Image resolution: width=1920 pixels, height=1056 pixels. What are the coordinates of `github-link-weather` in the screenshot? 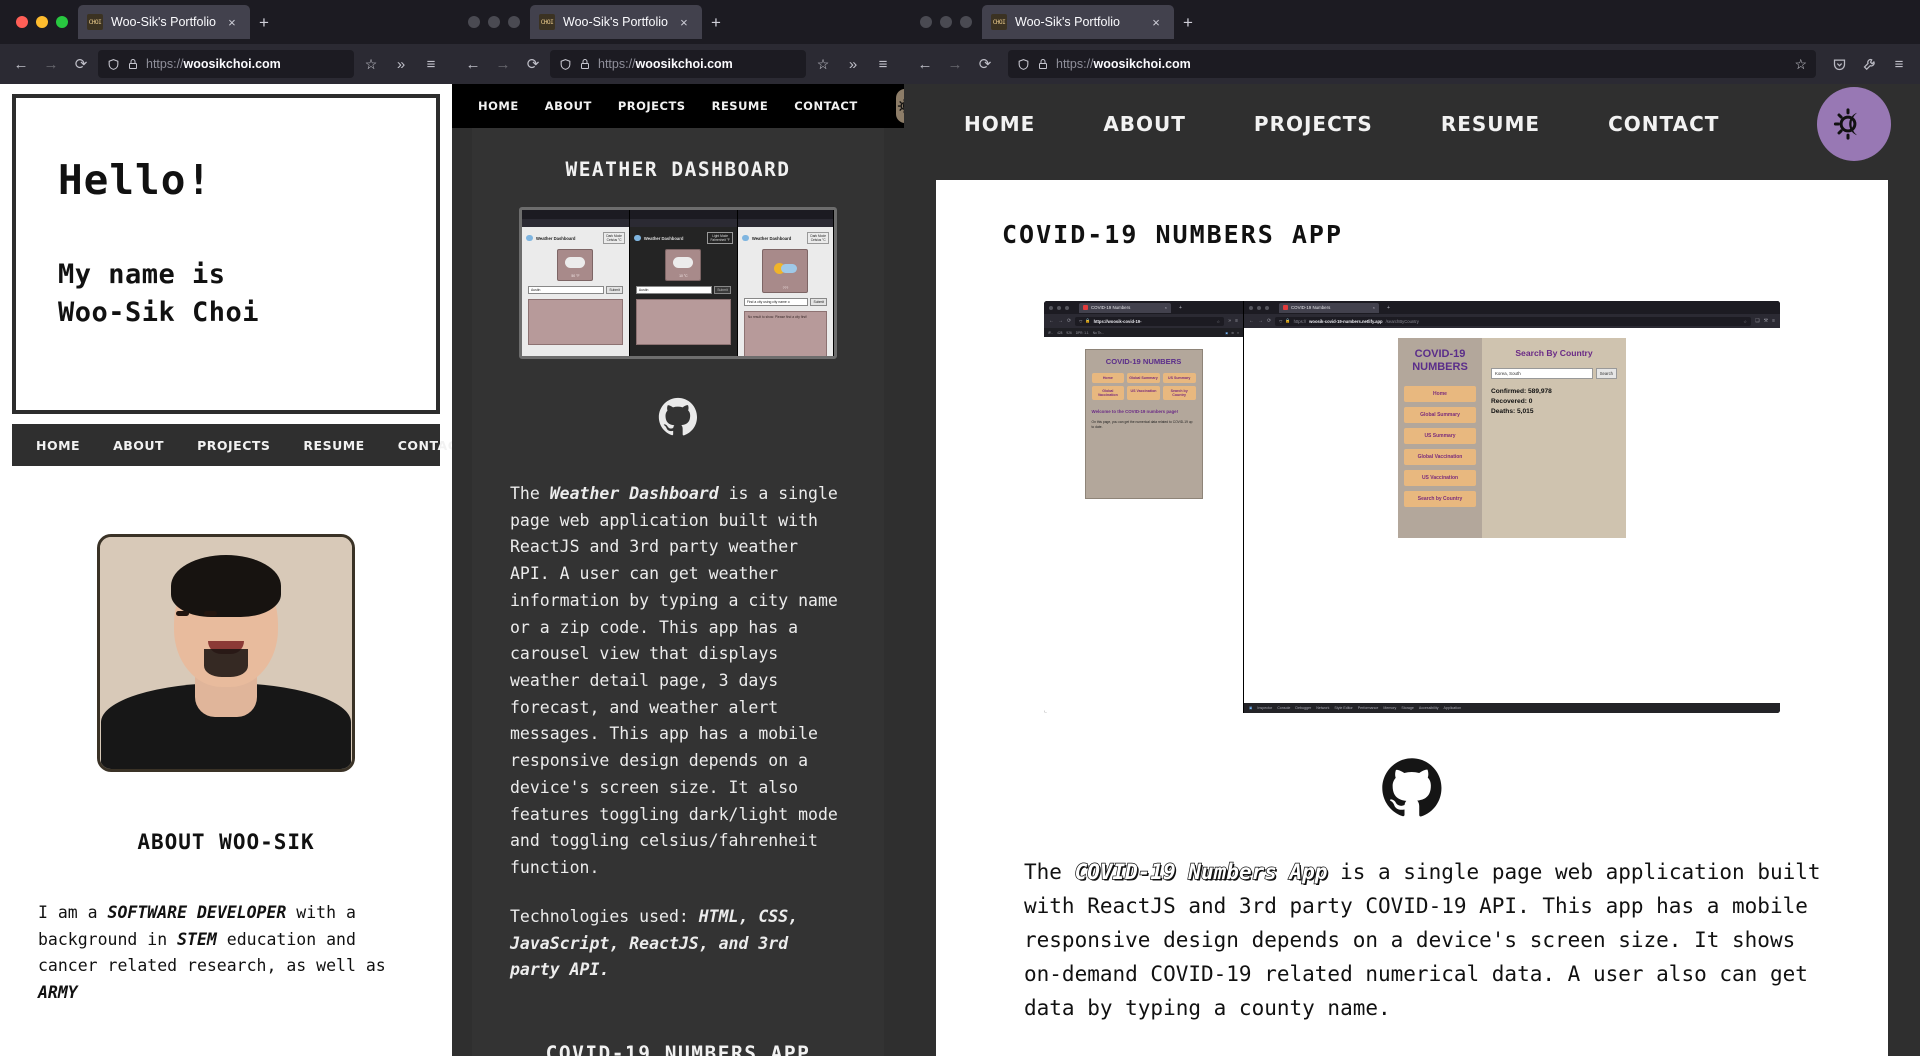 It's located at (678, 398).